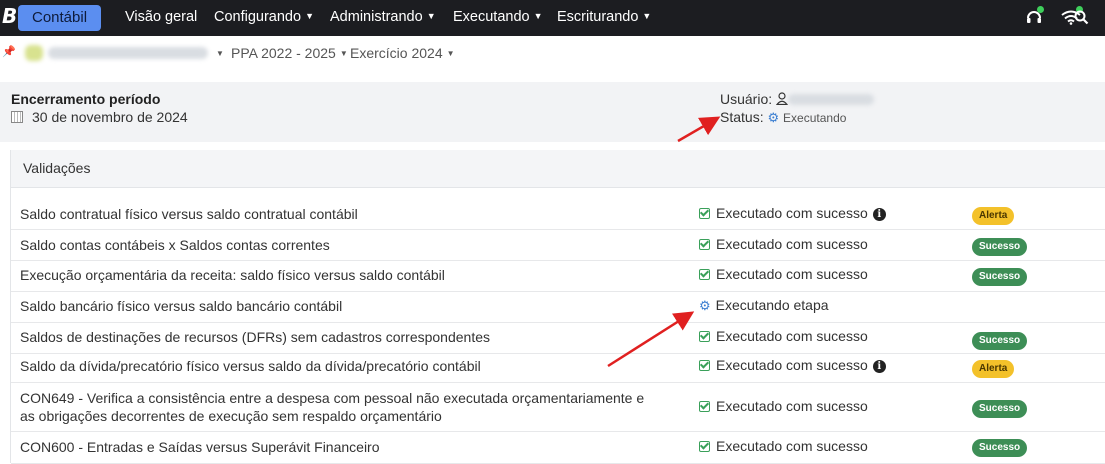 The width and height of the screenshot is (1105, 464). Describe the element at coordinates (664, 242) in the screenshot. I see `annotation-arrows` at that location.